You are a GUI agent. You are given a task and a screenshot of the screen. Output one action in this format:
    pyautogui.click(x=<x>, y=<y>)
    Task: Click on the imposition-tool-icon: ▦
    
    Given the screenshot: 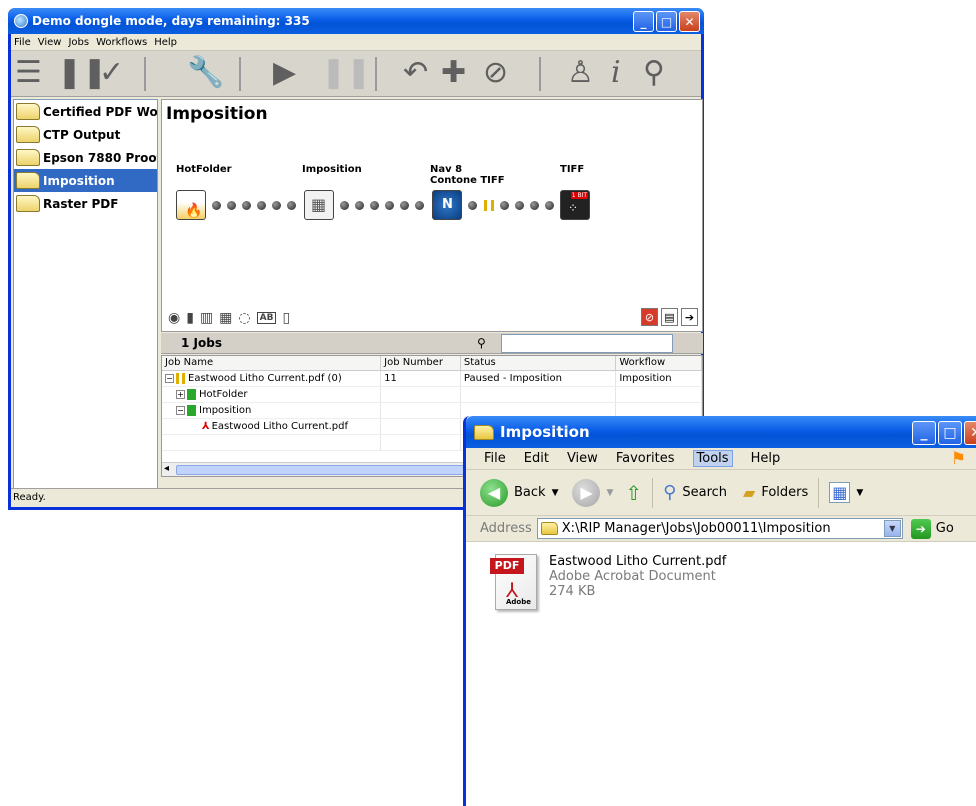 What is the action you would take?
    pyautogui.click(x=225, y=318)
    